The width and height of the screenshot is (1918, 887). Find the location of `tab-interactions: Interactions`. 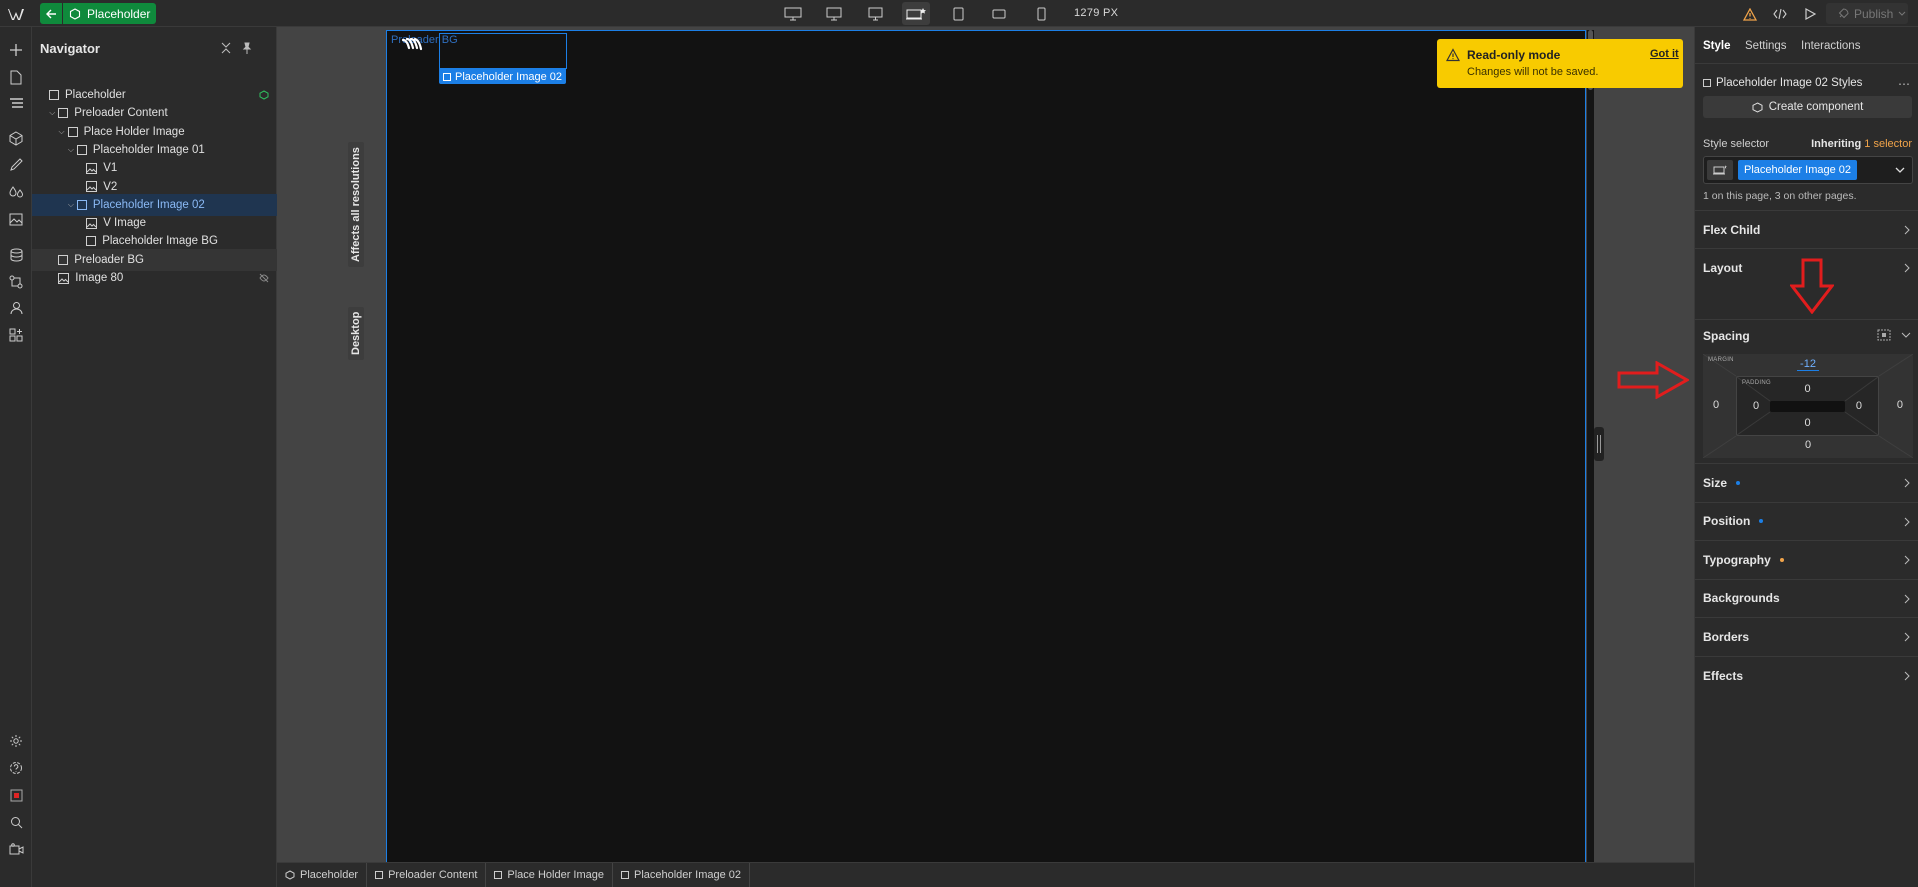

tab-interactions: Interactions is located at coordinates (1830, 46).